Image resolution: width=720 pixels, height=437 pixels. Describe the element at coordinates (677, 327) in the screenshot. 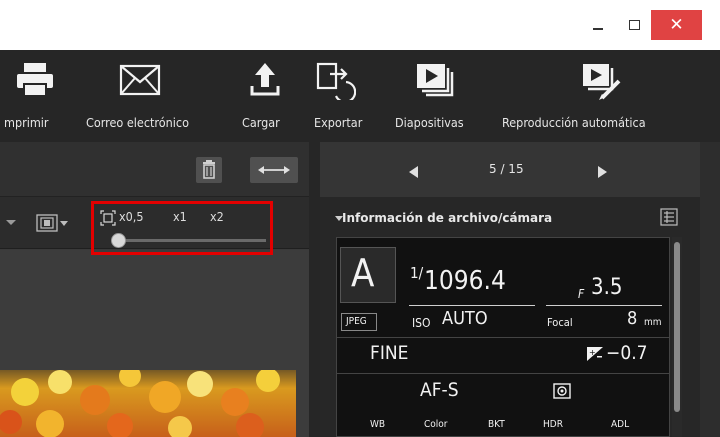

I see `info-scrollbar-thumb` at that location.